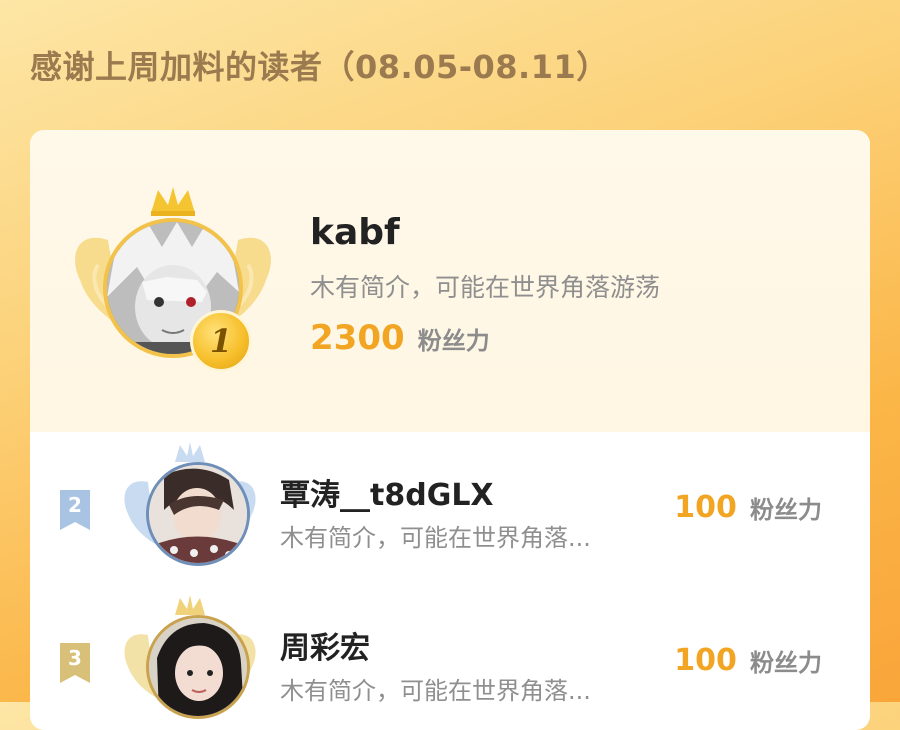  I want to click on user-name: 覃涛__t8dGLX, so click(387, 492).